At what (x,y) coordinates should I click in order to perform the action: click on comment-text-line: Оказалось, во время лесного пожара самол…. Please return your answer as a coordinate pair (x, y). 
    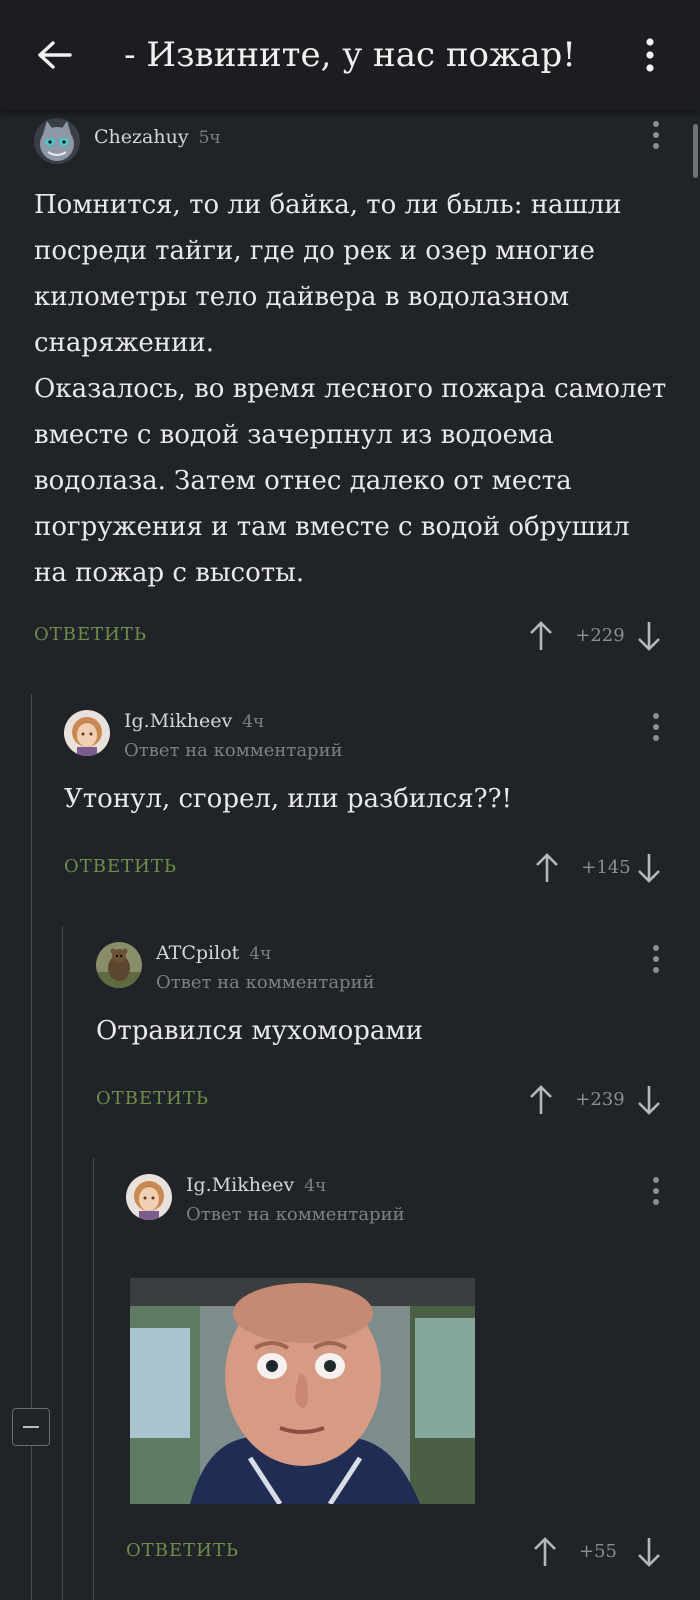
    Looking at the image, I should click on (350, 389).